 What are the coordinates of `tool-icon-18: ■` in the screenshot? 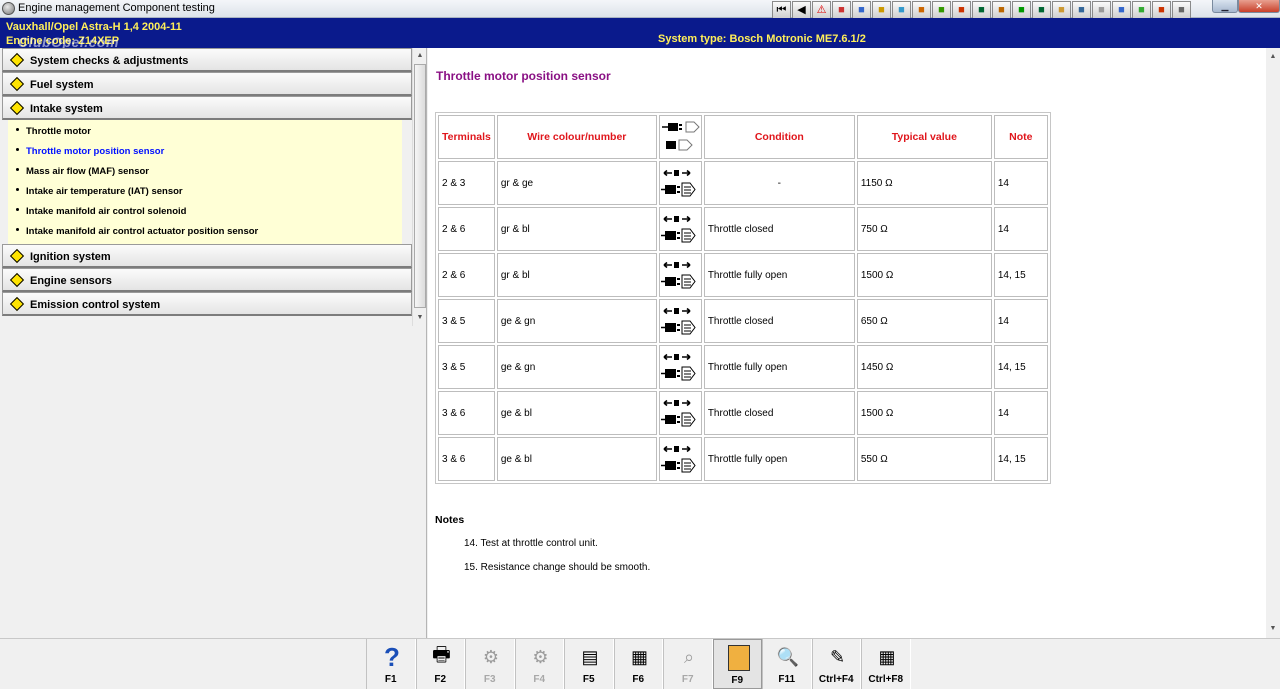 It's located at (1181, 10).